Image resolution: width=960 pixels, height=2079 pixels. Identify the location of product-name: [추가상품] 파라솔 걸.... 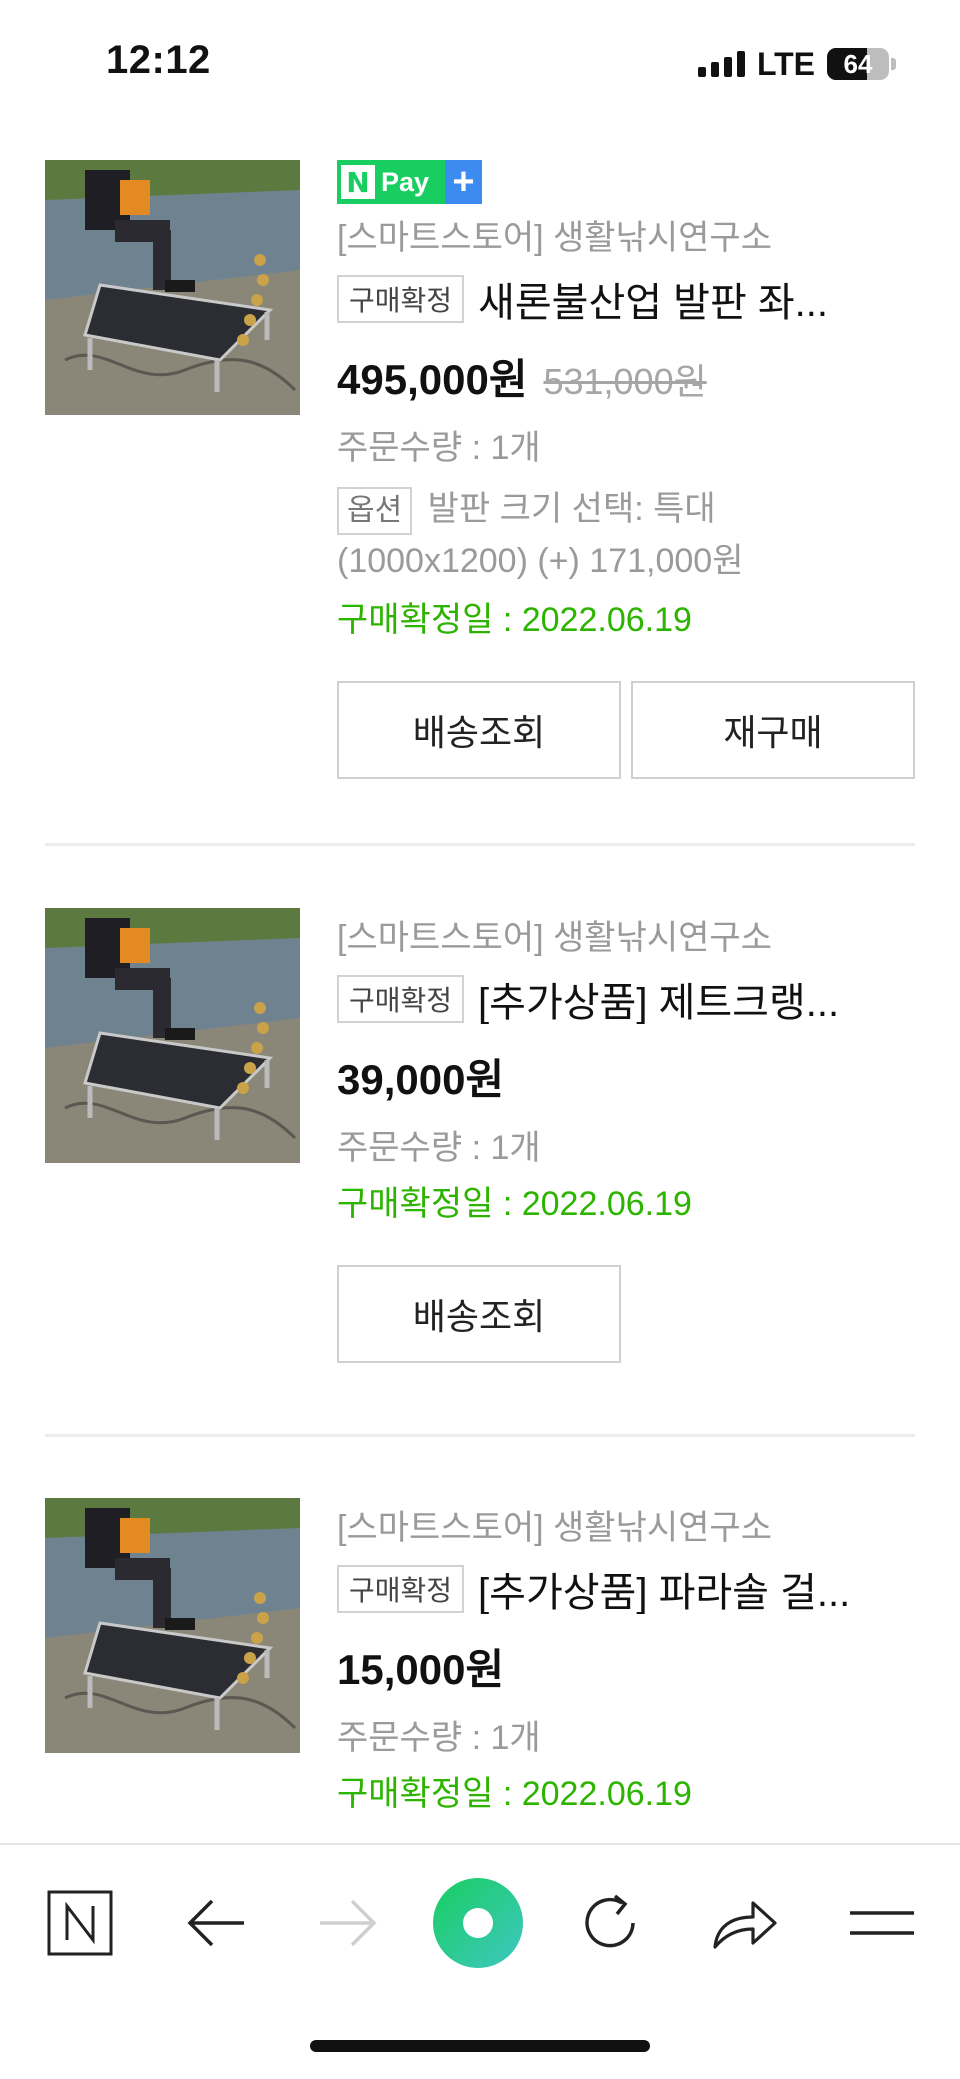
(664, 1589).